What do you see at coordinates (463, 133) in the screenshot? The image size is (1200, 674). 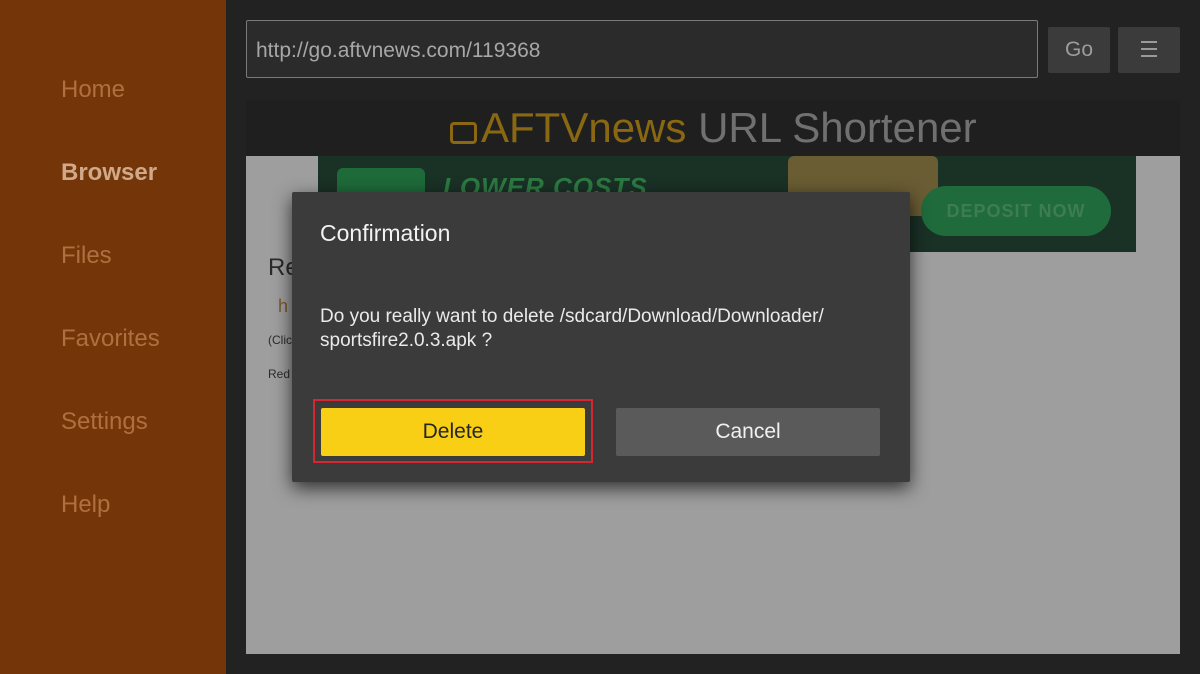 I see `tv-icon` at bounding box center [463, 133].